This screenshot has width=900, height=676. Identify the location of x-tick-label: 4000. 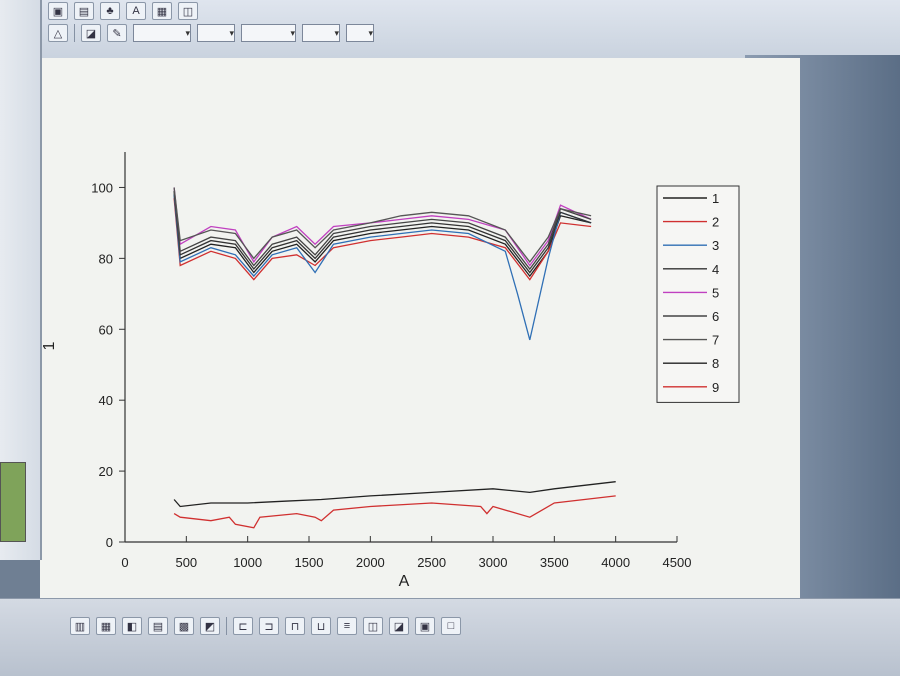
(615, 562).